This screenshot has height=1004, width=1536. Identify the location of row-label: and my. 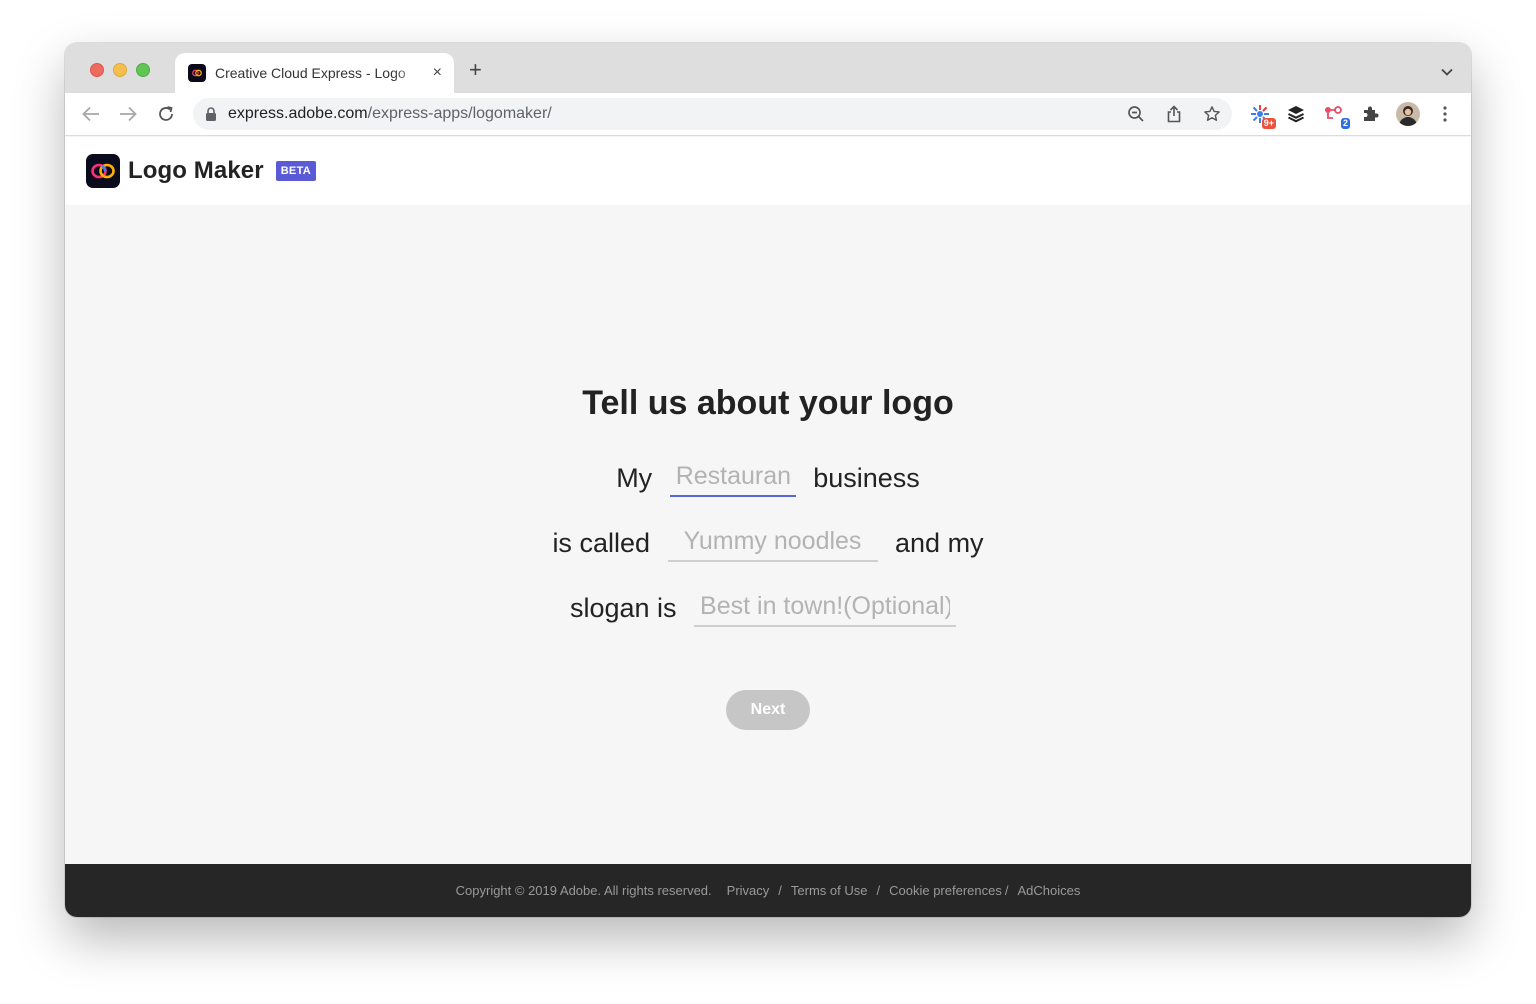
(939, 543).